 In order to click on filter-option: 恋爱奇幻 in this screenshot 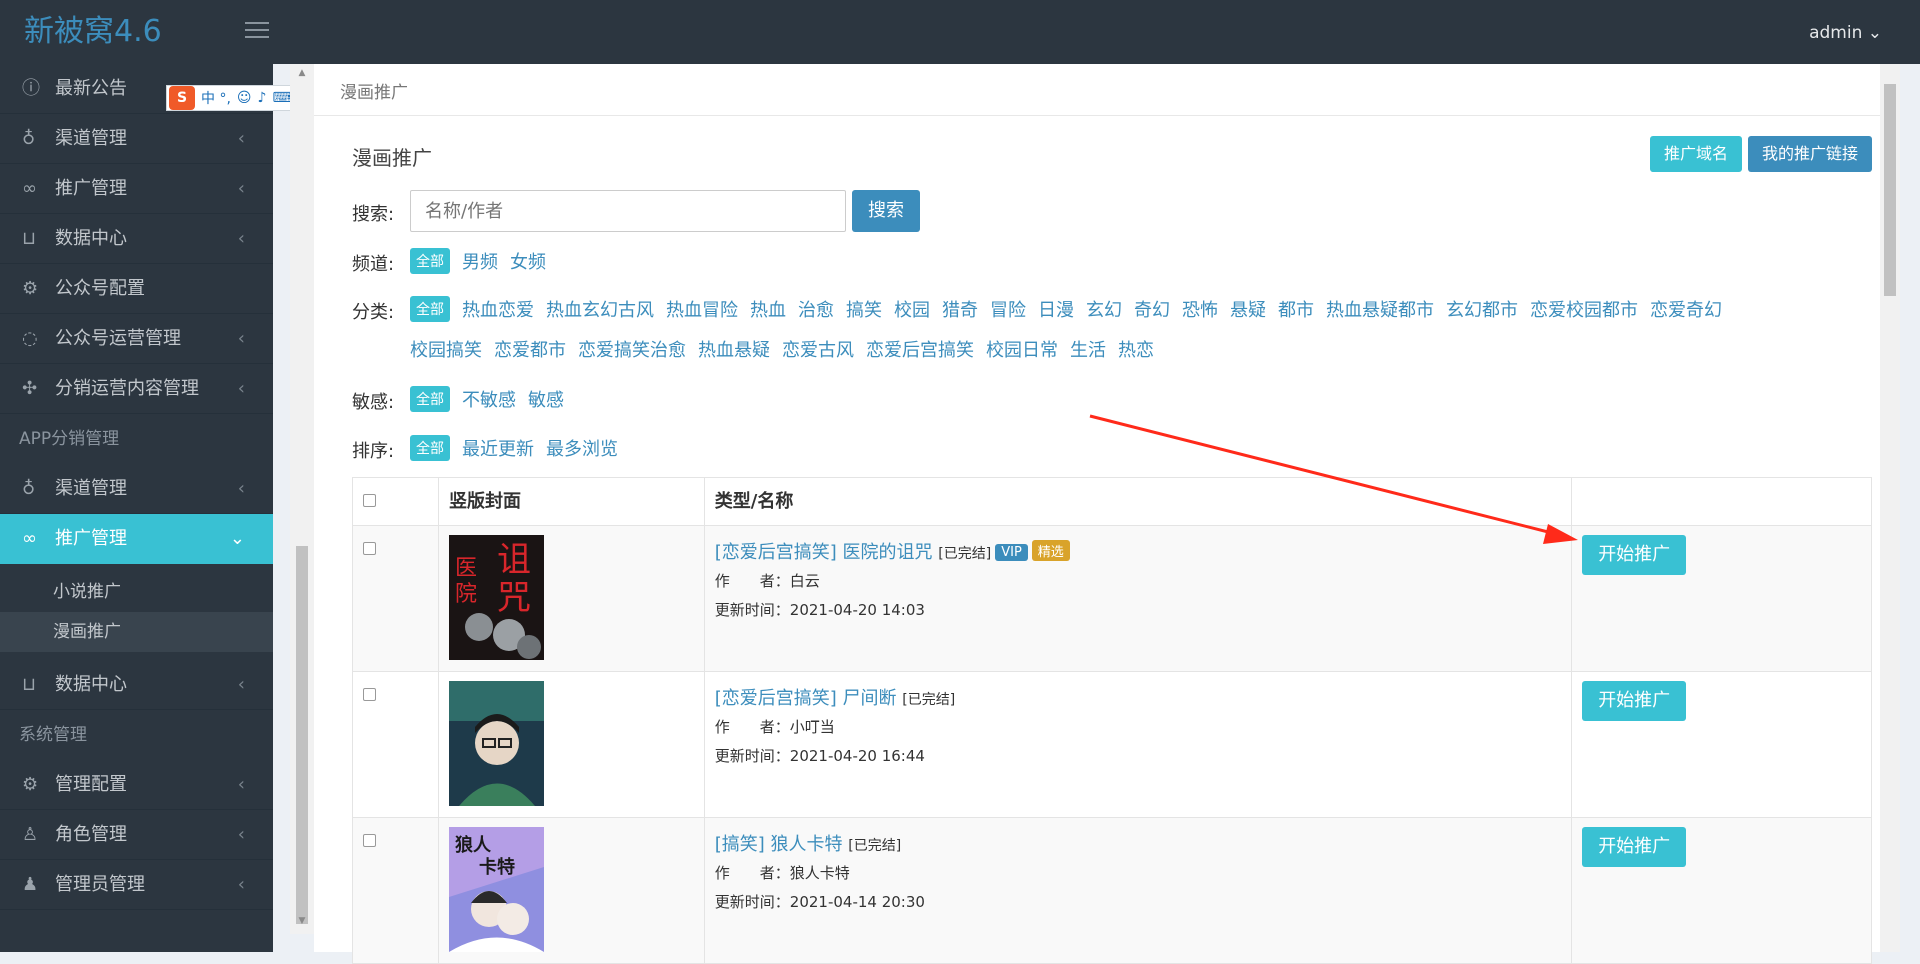, I will do `click(1686, 309)`.